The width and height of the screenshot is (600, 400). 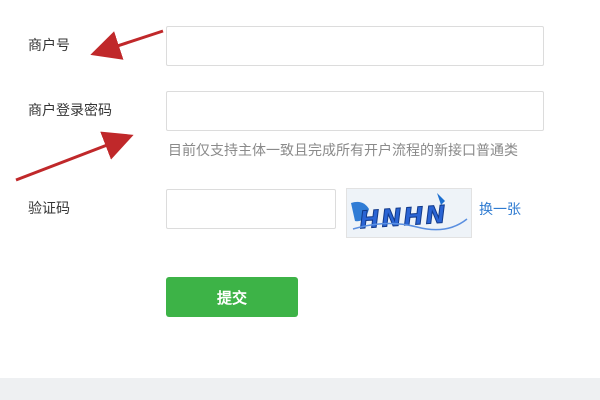 What do you see at coordinates (355, 46) in the screenshot?
I see `merchant-id-input` at bounding box center [355, 46].